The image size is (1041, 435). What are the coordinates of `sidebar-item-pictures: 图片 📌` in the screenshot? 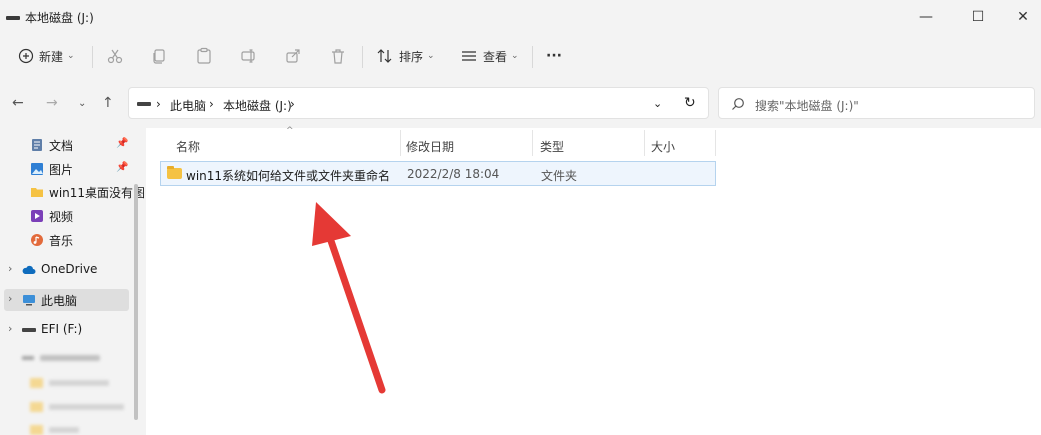 It's located at (66, 169).